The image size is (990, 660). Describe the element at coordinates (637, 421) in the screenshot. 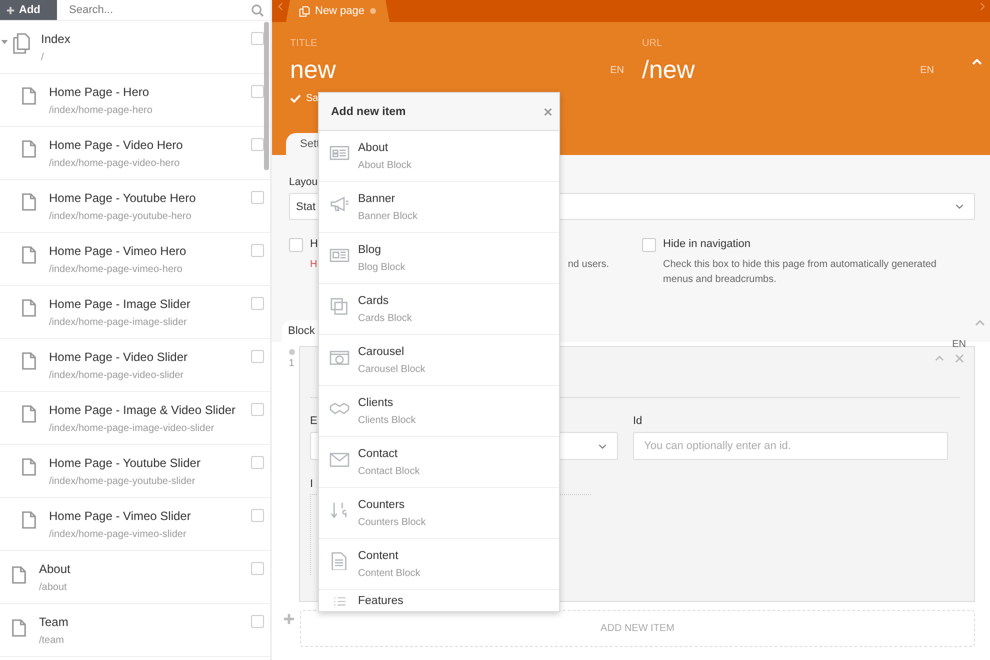

I see `field-label: Id` at that location.